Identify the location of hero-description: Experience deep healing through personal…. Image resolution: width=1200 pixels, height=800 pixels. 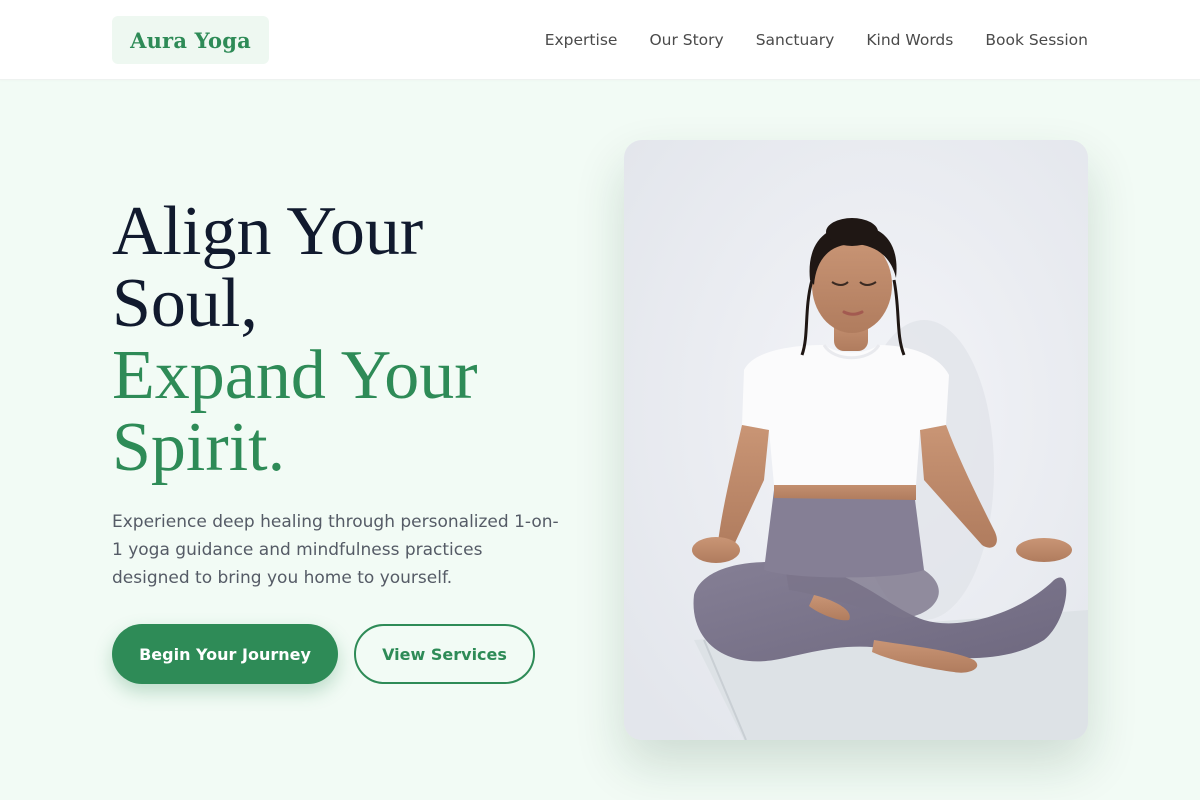
(335, 550).